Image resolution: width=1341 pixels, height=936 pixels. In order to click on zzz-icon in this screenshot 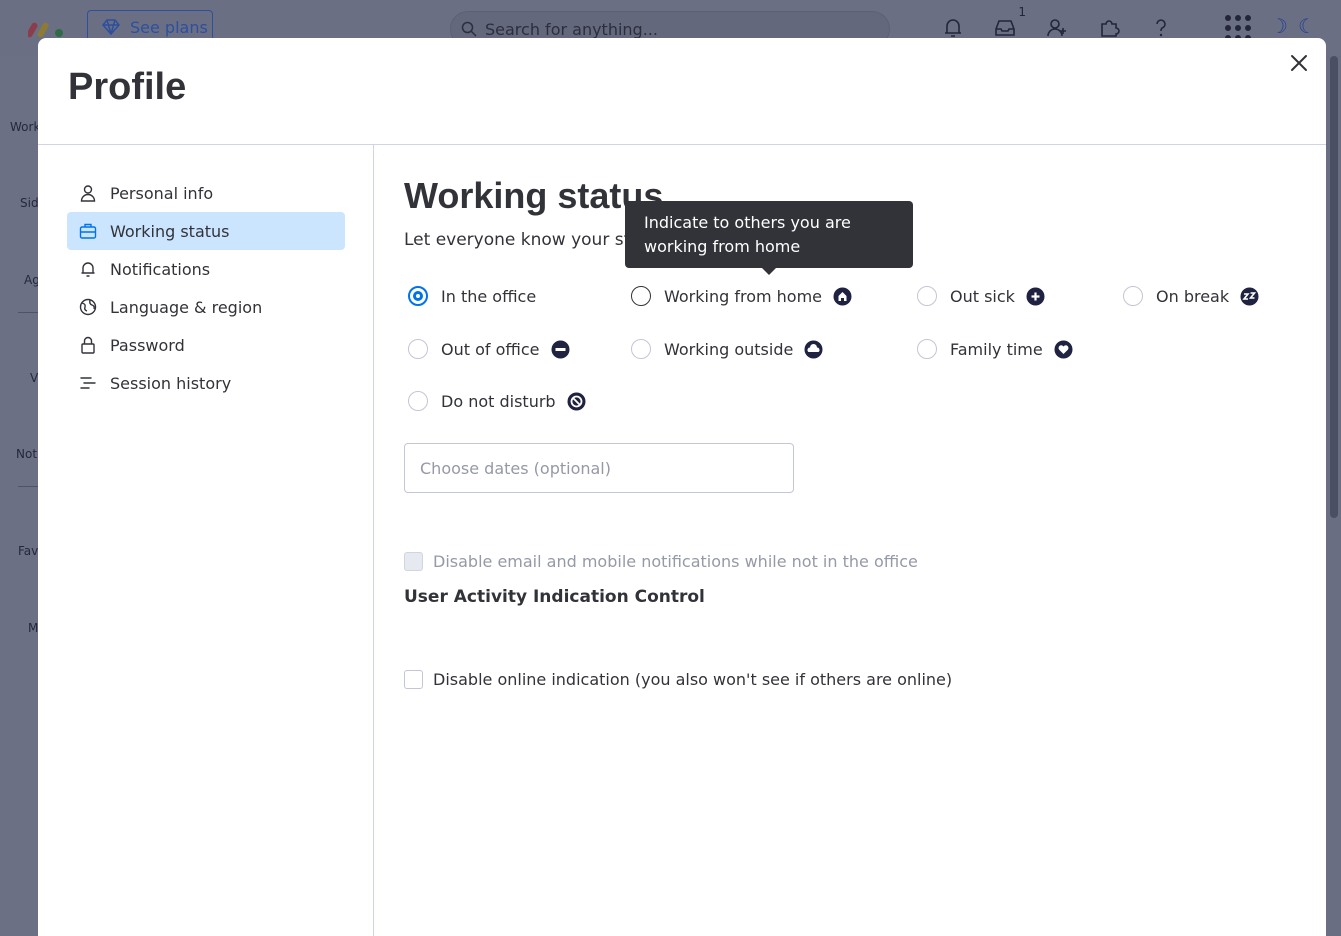, I will do `click(1249, 296)`.